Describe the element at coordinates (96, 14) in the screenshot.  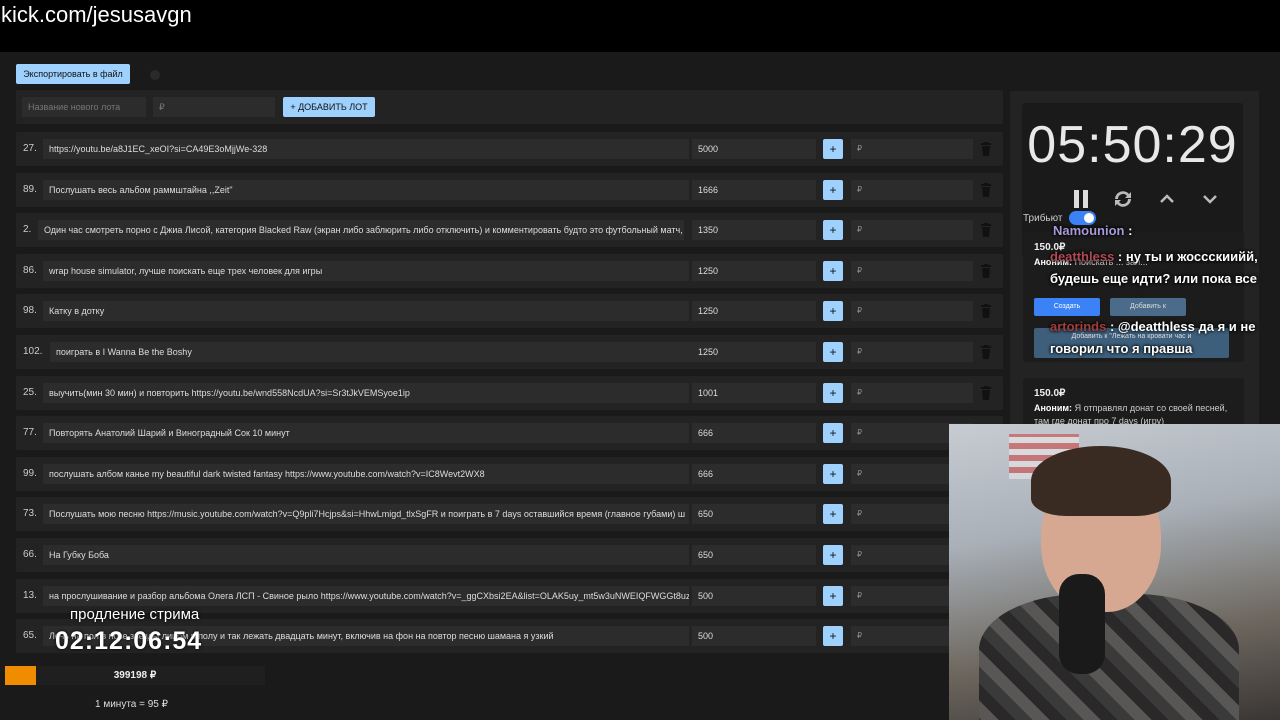
I see `browser-url: kick.com/jesusavgn` at that location.